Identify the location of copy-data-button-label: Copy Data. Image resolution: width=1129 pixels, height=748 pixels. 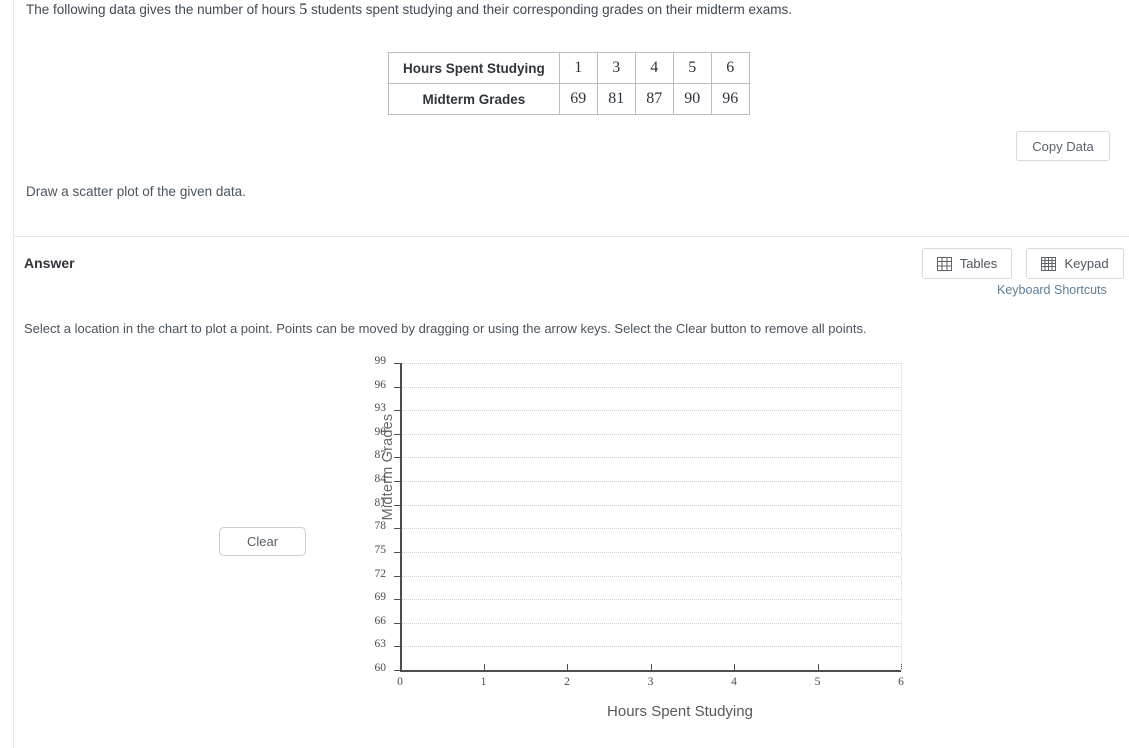
(1063, 146).